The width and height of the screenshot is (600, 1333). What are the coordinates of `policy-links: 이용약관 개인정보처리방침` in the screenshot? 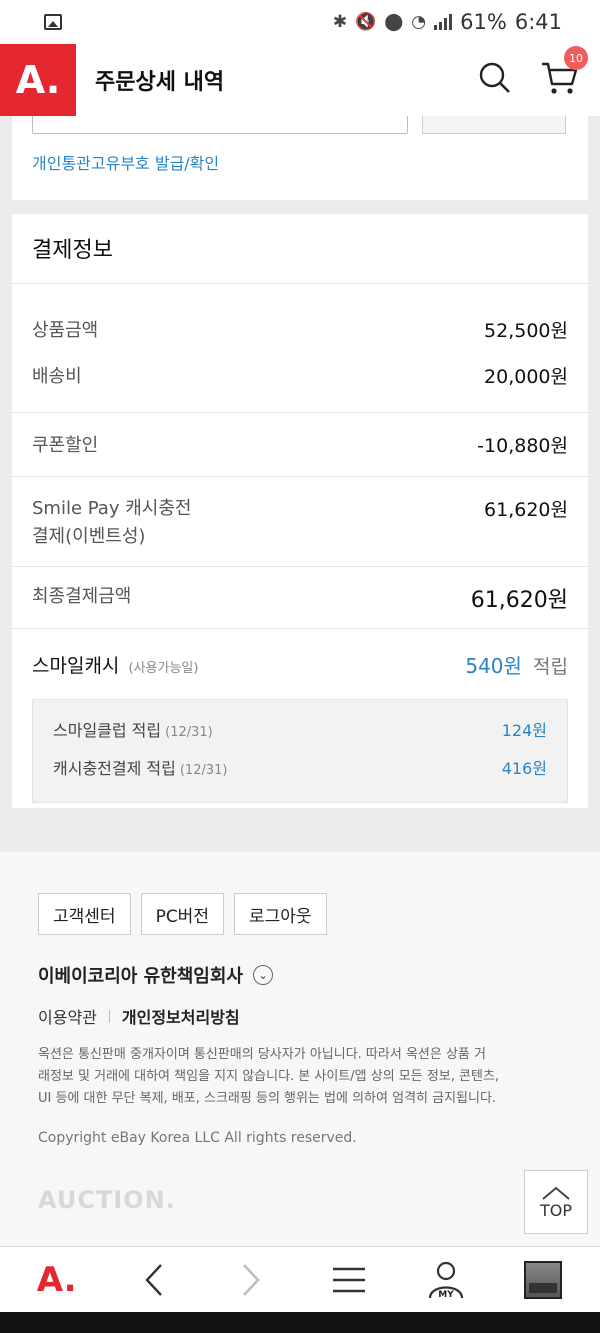 It's located at (139, 1016).